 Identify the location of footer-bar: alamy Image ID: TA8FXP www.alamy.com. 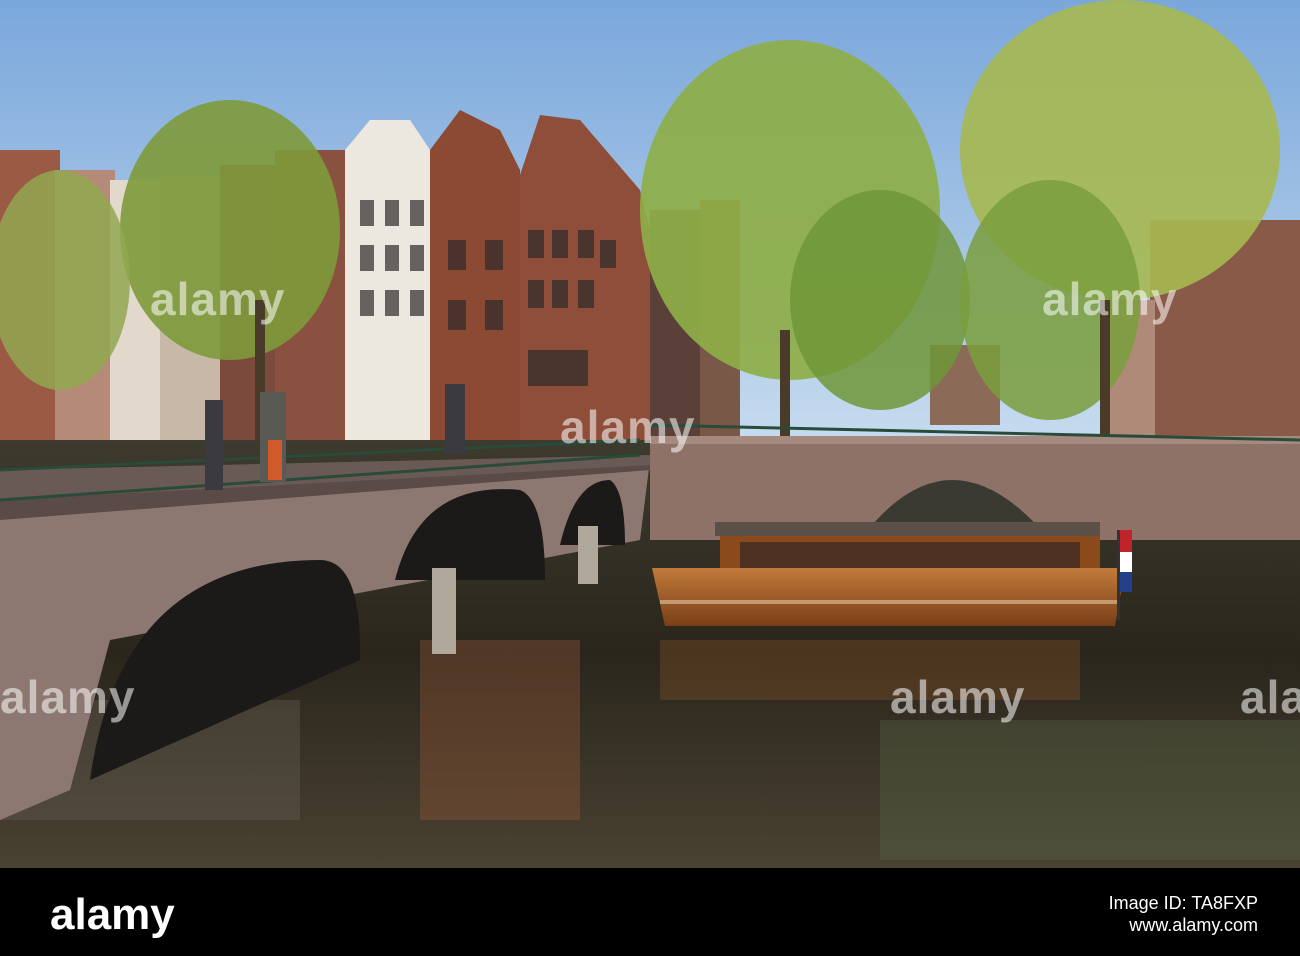
(650, 912).